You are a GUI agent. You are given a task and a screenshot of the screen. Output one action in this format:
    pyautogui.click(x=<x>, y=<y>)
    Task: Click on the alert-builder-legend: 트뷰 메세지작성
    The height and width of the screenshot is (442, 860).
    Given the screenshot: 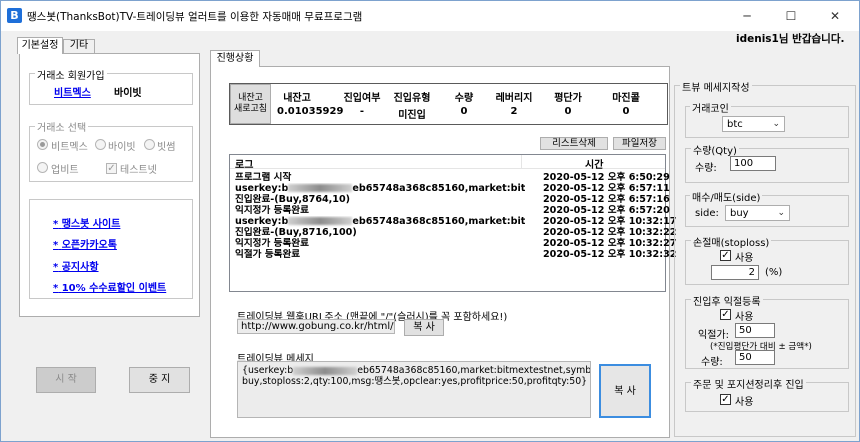 What is the action you would take?
    pyautogui.click(x=716, y=86)
    